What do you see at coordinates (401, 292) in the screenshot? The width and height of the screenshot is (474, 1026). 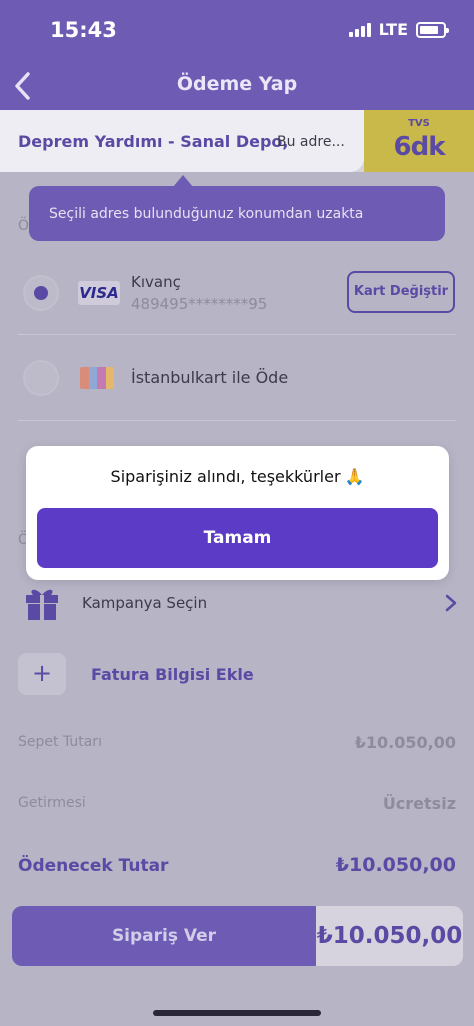 I see `change-card-button: Kart Değiştir` at bounding box center [401, 292].